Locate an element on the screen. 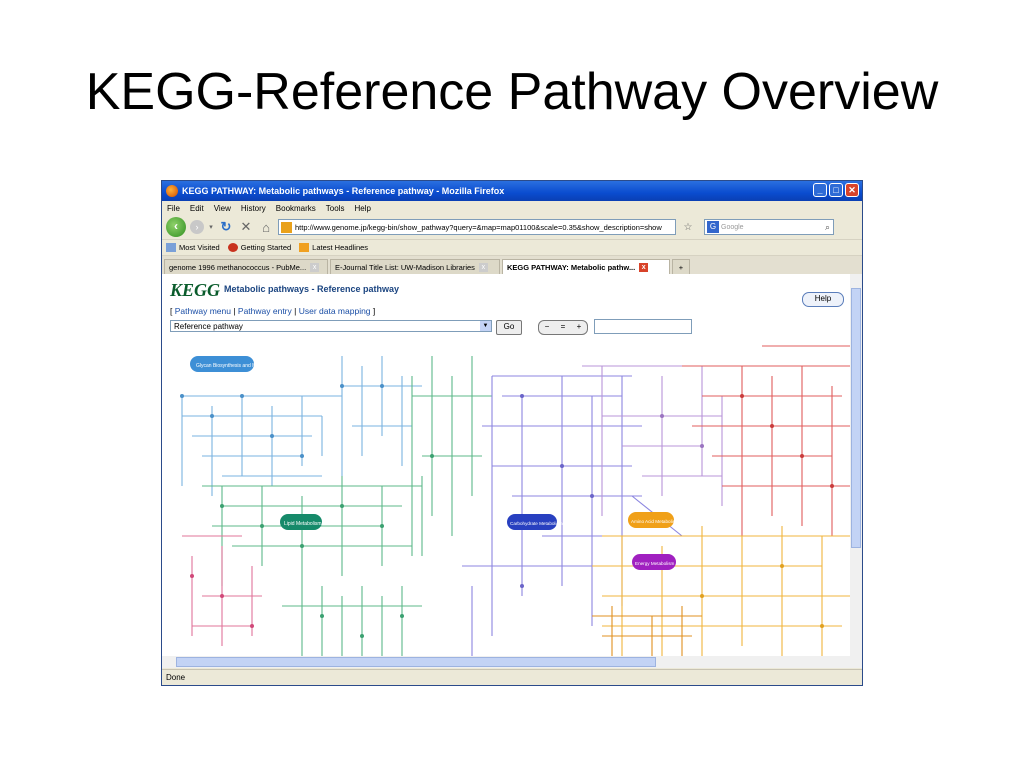  bookmark-getting-started: Getting Started is located at coordinates (259, 248).